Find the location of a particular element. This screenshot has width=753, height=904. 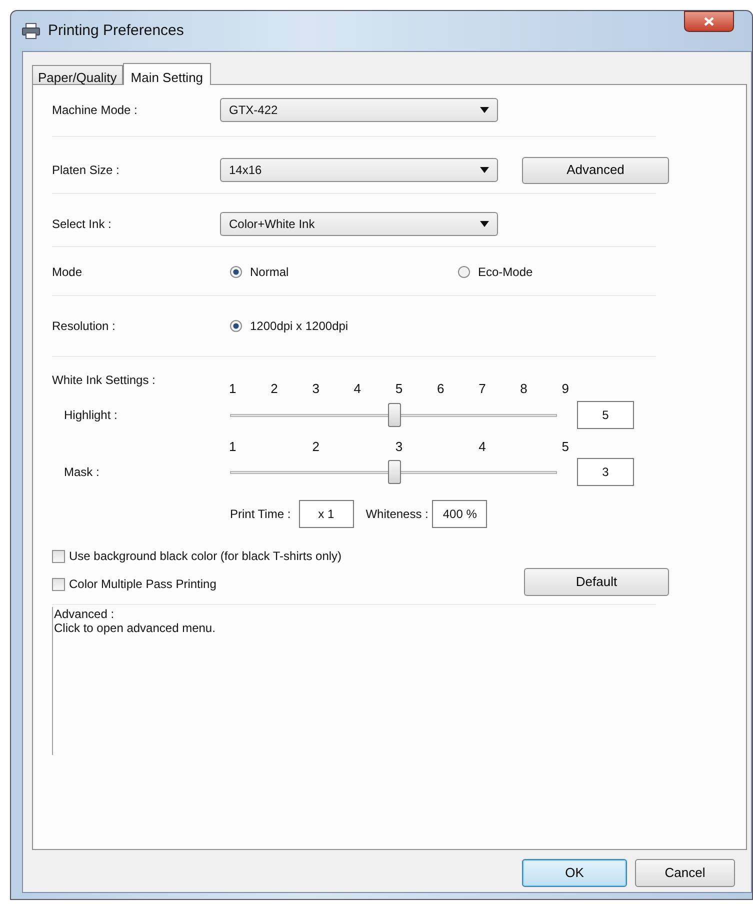

field-label: Platen Size : is located at coordinates (86, 170).